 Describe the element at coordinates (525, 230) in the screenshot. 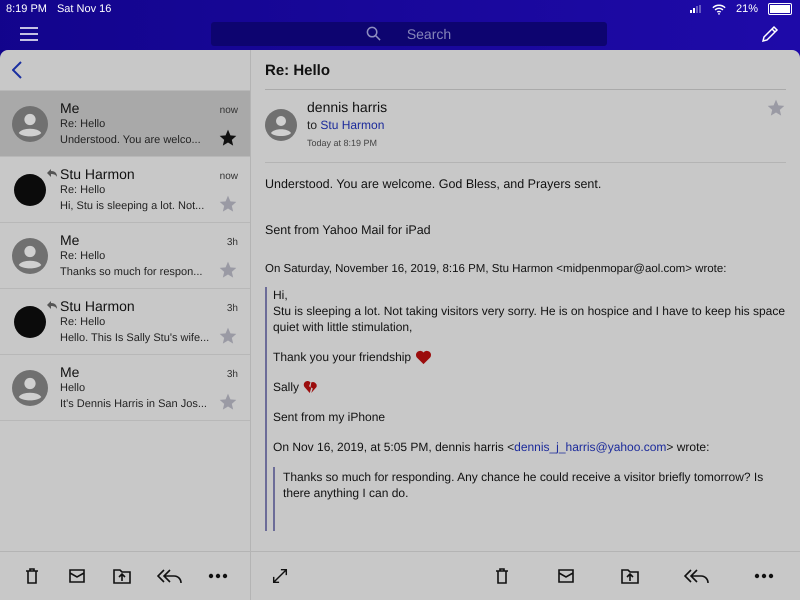

I see `signature-link: Sent from Yahoo Mail for iPad` at that location.